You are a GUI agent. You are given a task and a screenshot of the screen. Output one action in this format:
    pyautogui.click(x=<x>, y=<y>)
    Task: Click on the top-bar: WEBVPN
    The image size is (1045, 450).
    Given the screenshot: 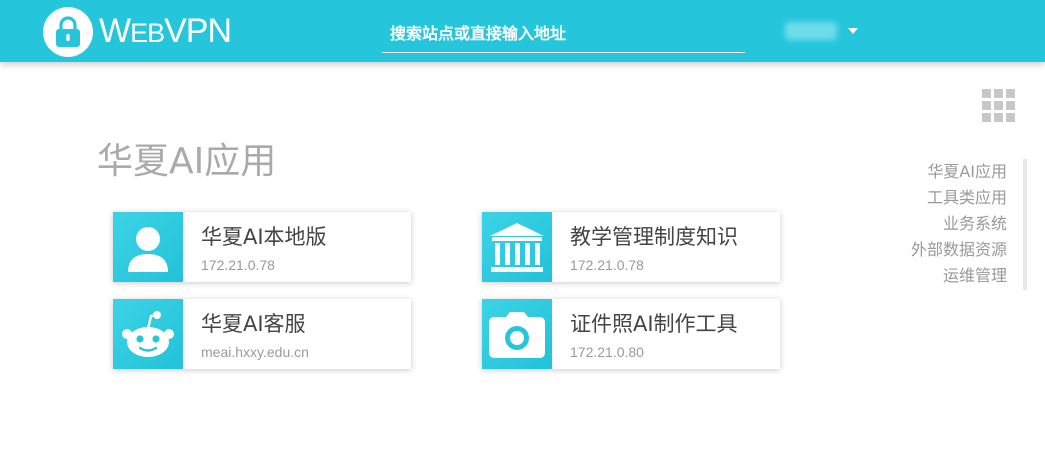 What is the action you would take?
    pyautogui.click(x=522, y=31)
    